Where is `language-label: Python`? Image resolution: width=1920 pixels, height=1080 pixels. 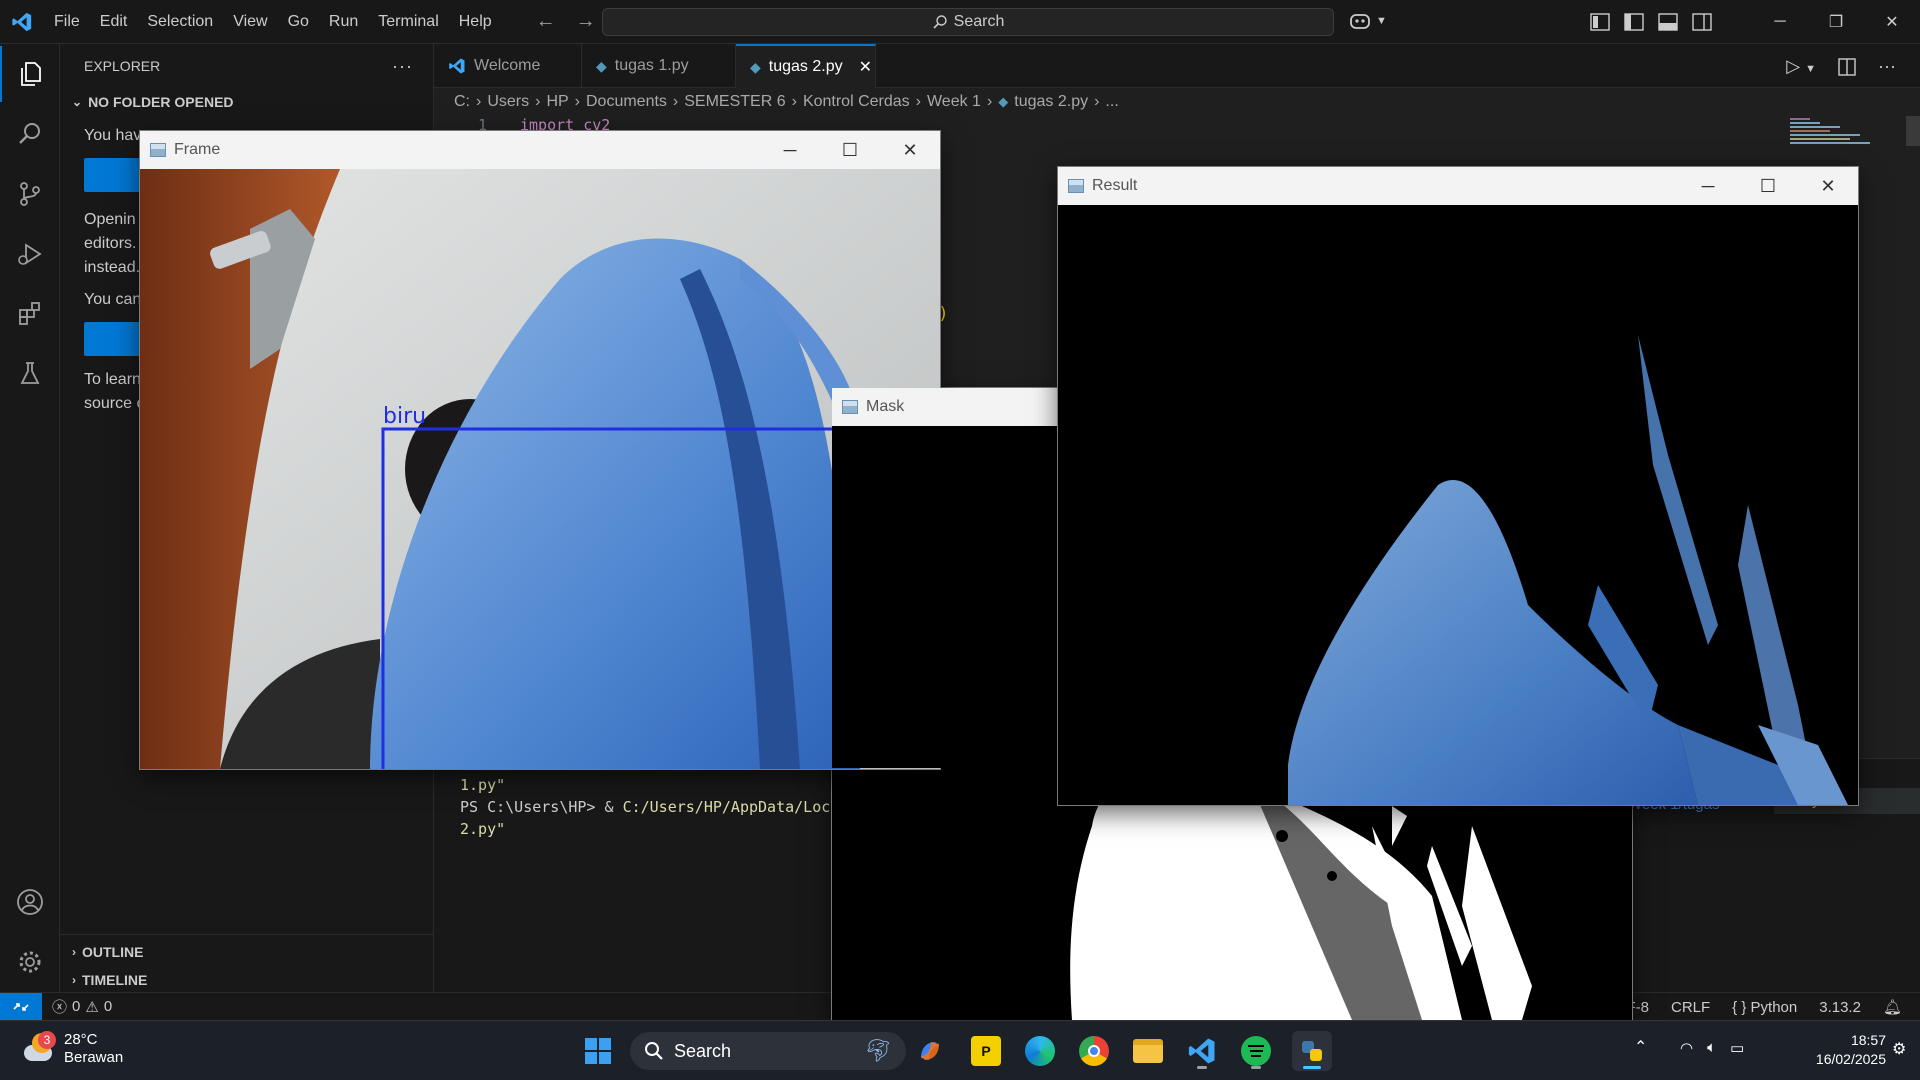 language-label: Python is located at coordinates (1774, 1007).